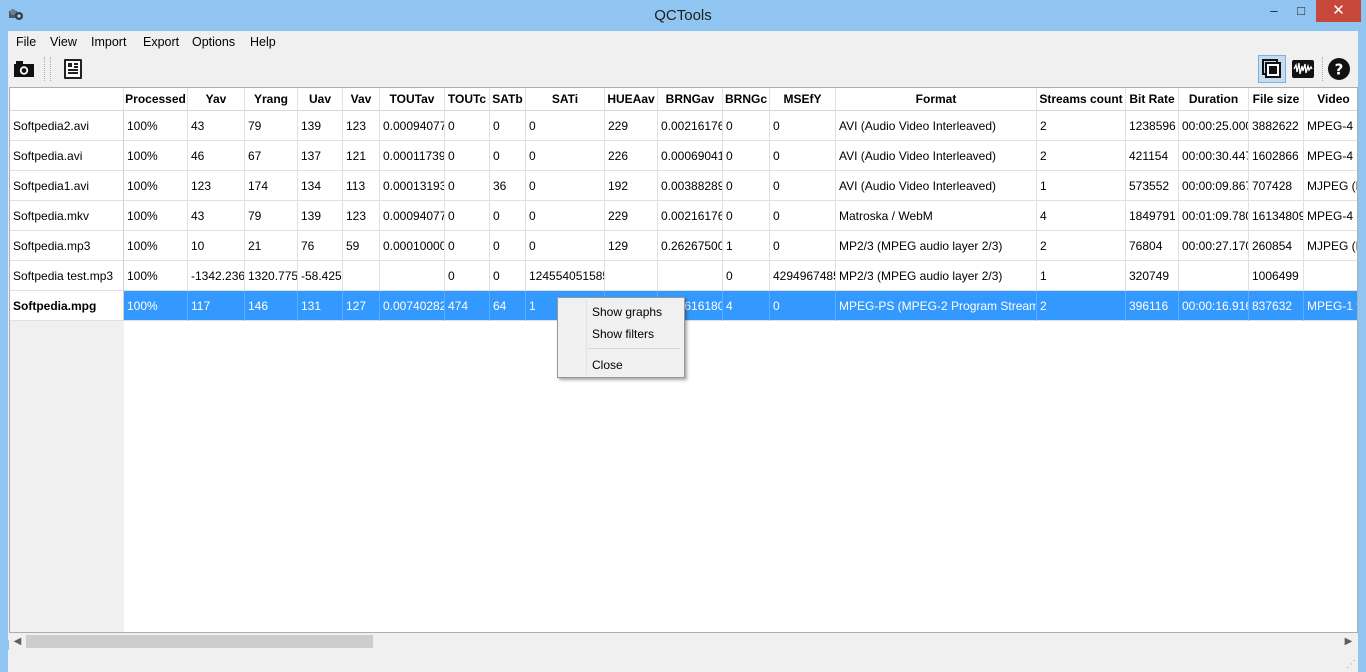 This screenshot has height=672, width=1366. What do you see at coordinates (1339, 69) in the screenshot?
I see `help-icon: ?` at bounding box center [1339, 69].